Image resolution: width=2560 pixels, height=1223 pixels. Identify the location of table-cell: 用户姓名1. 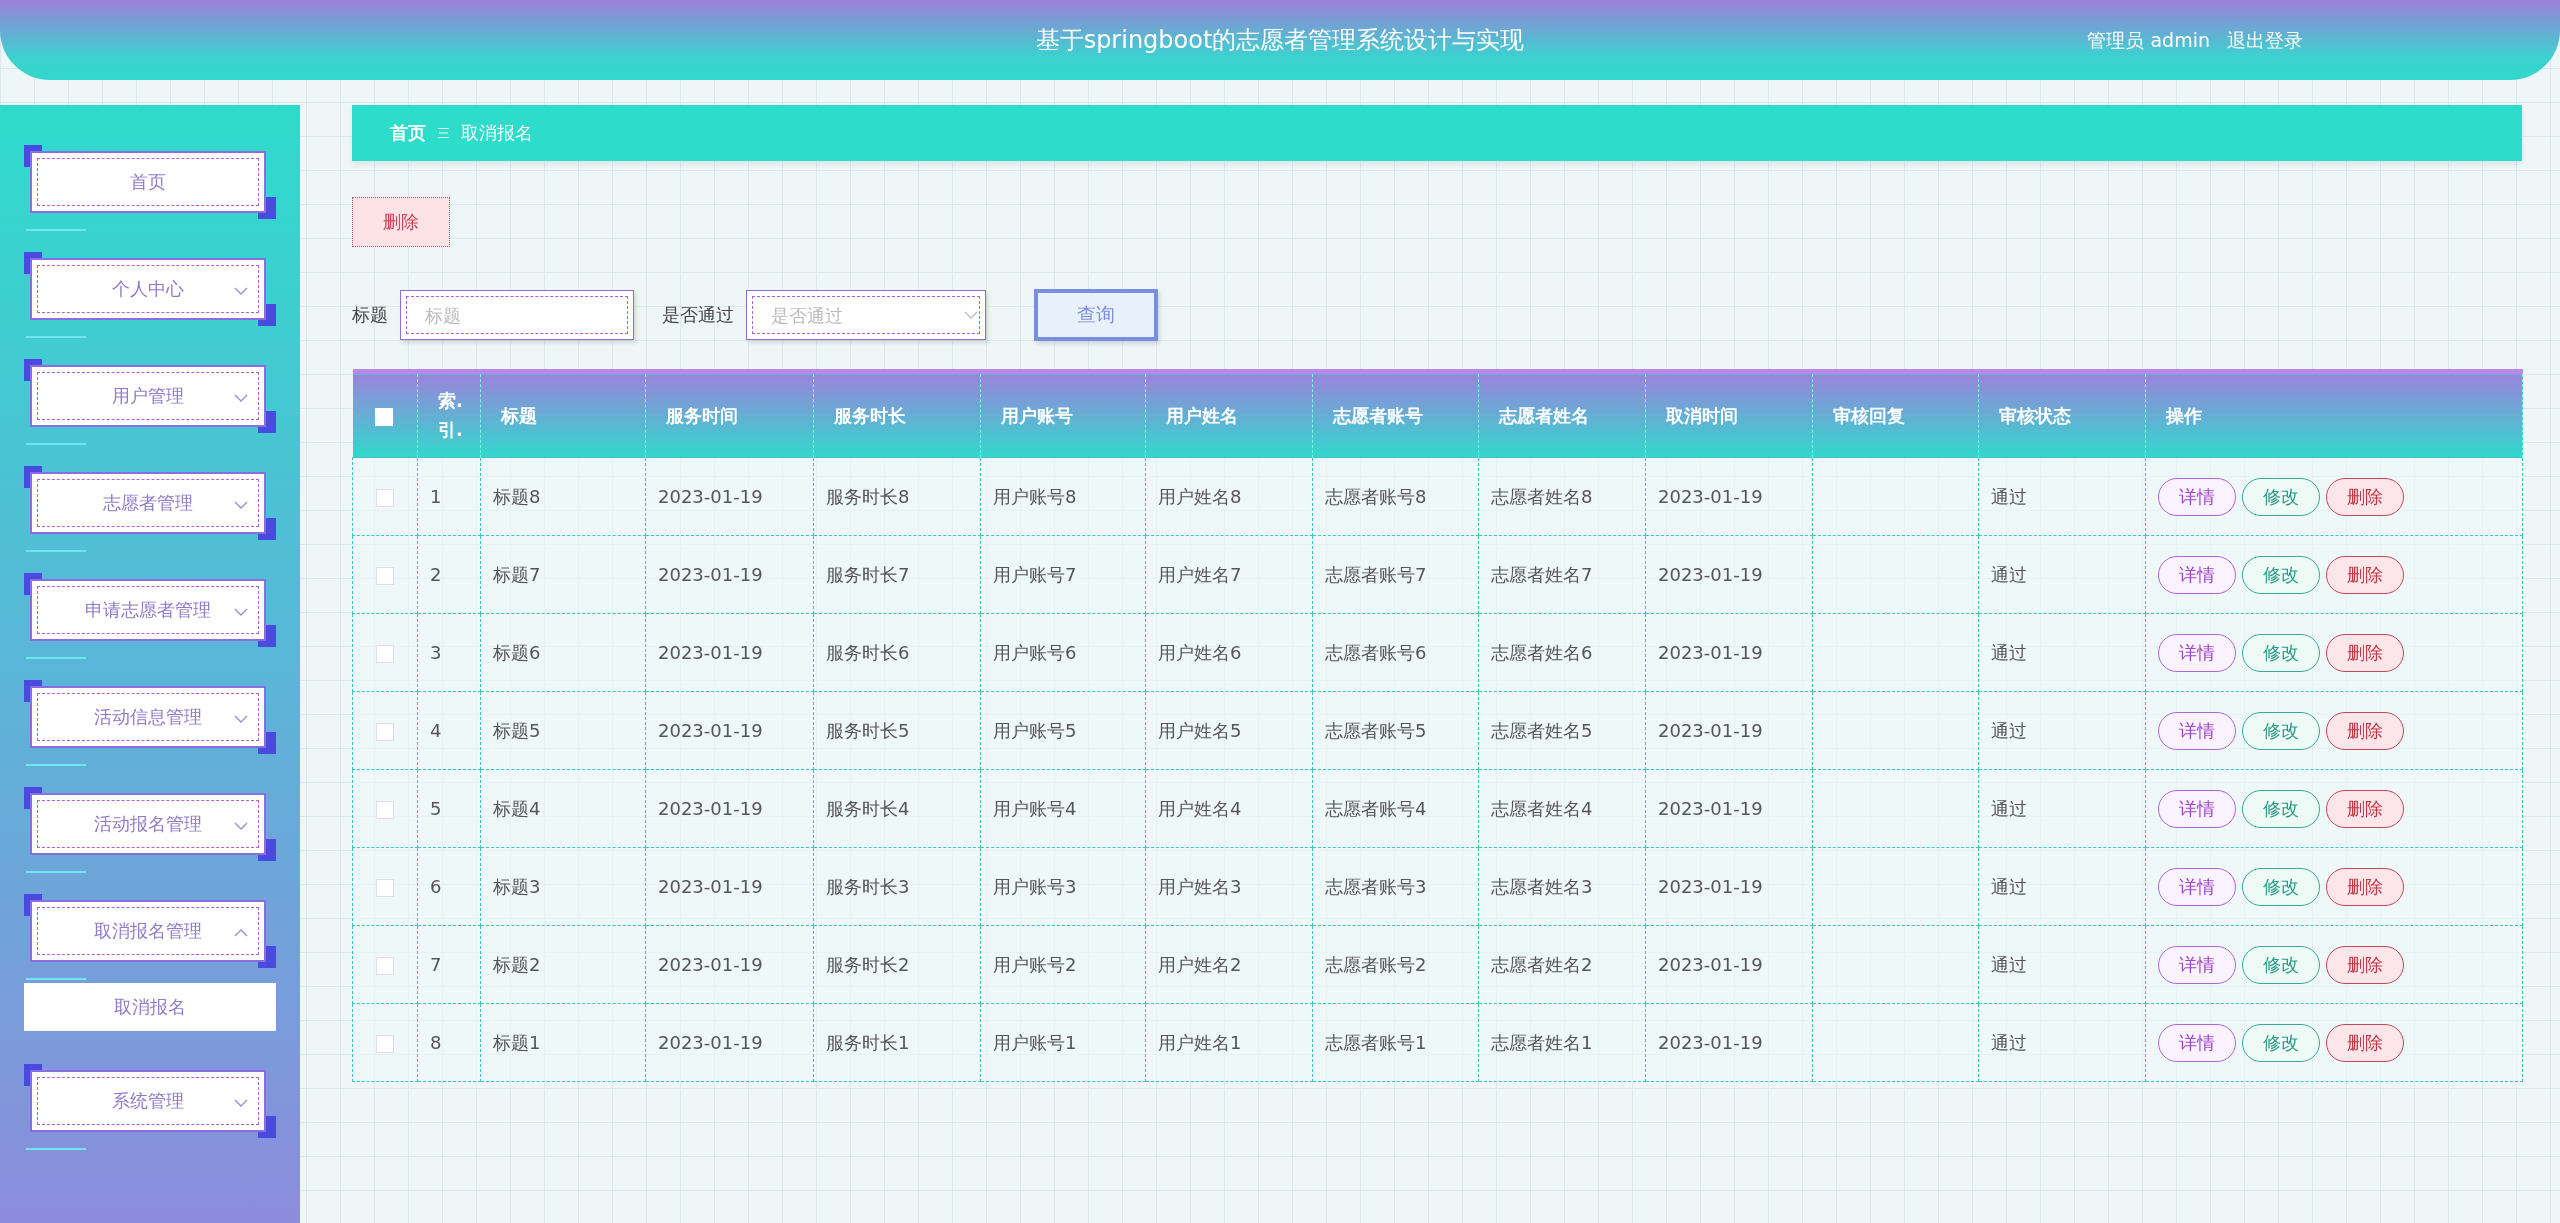
(1229, 1042).